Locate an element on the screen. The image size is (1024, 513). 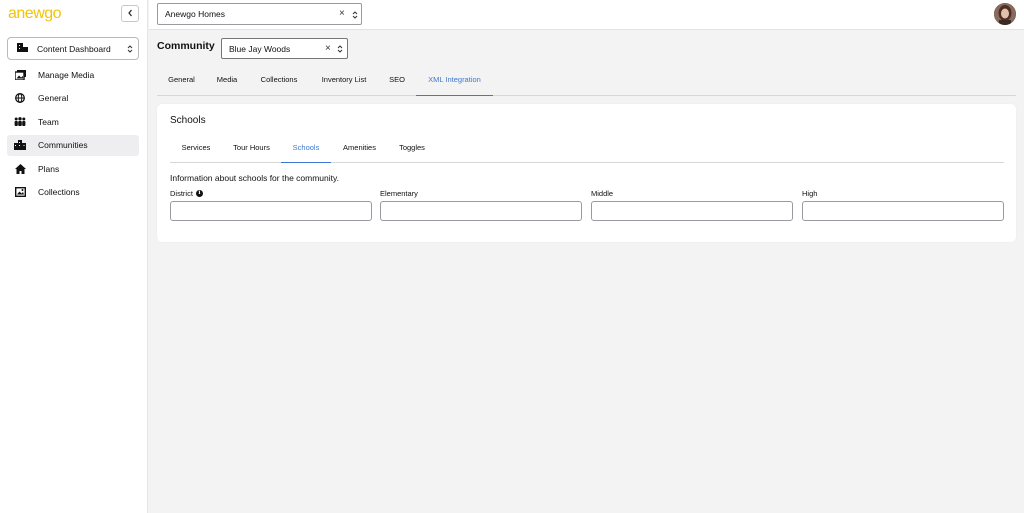
middle-label: Middle is located at coordinates (602, 193).